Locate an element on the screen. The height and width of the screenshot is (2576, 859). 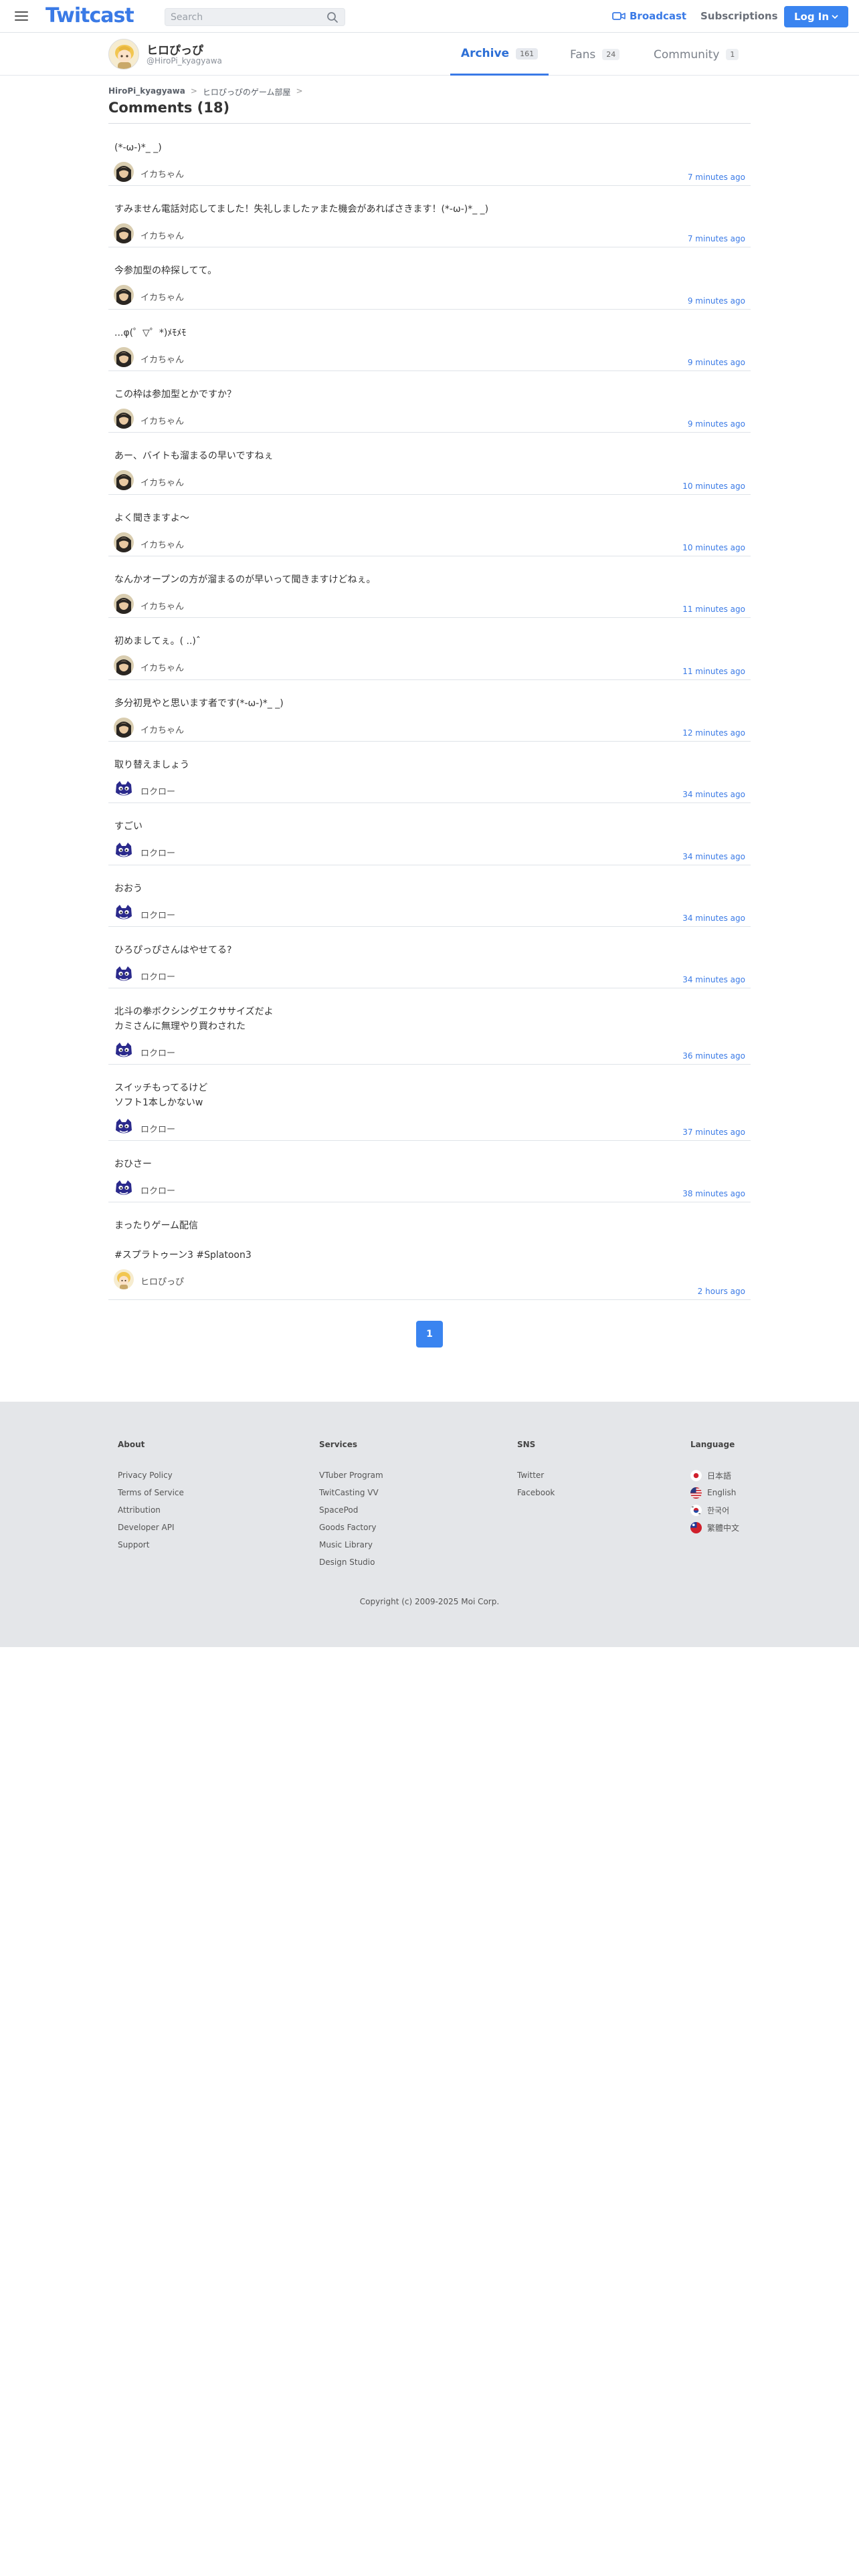
footer-link-music-library: Music Library is located at coordinates (351, 1544).